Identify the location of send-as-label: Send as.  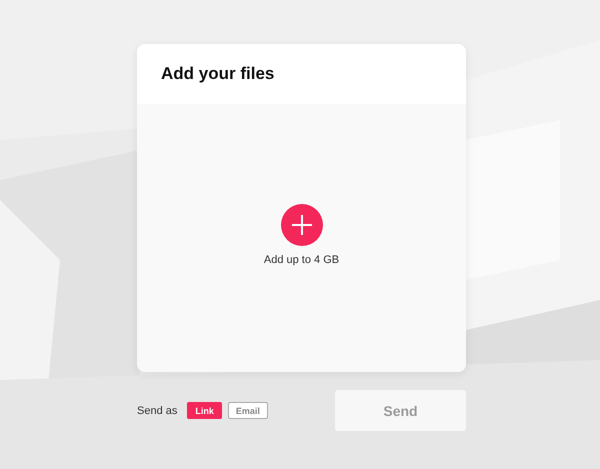
(157, 410).